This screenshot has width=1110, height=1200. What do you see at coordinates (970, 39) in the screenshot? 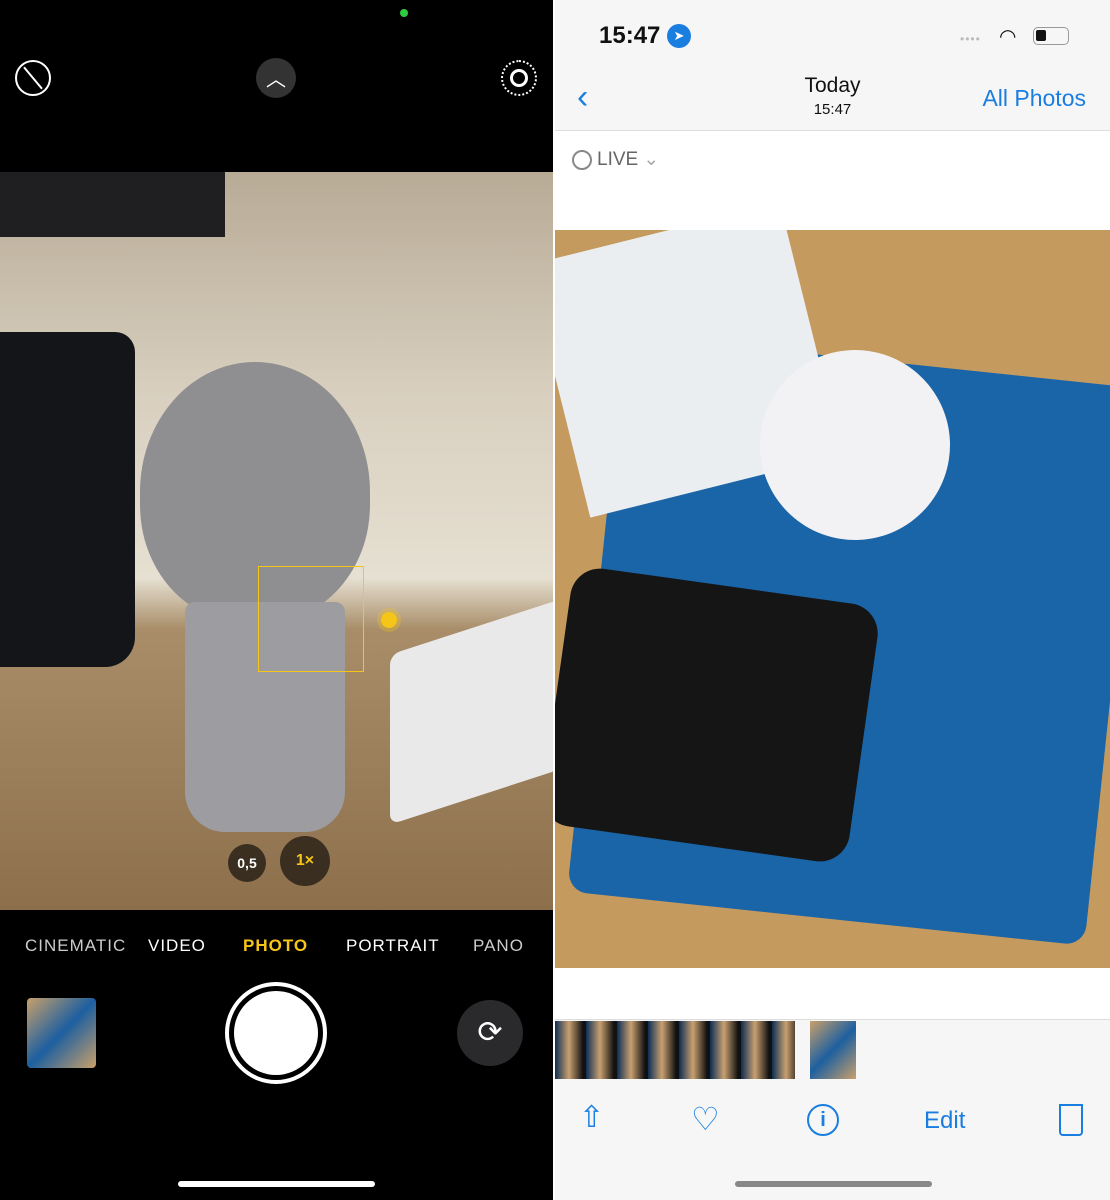
I see `signal-icon: ••••` at bounding box center [970, 39].